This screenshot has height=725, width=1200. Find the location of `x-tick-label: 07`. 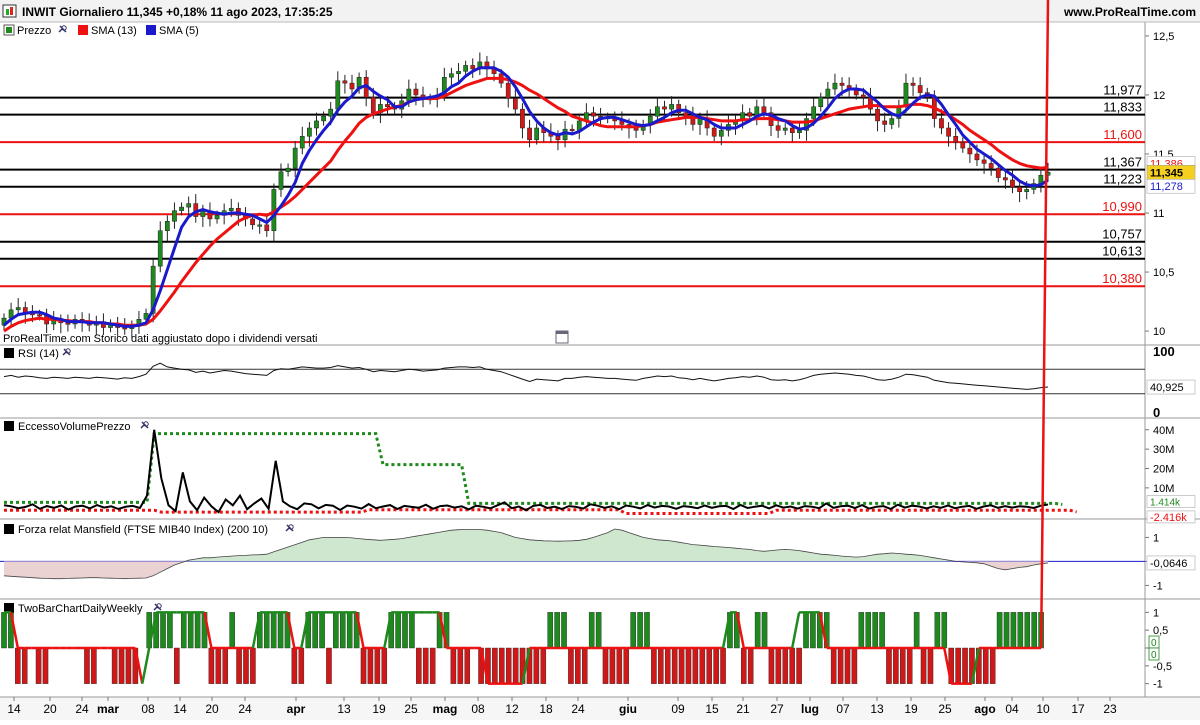

x-tick-label: 07 is located at coordinates (843, 709).